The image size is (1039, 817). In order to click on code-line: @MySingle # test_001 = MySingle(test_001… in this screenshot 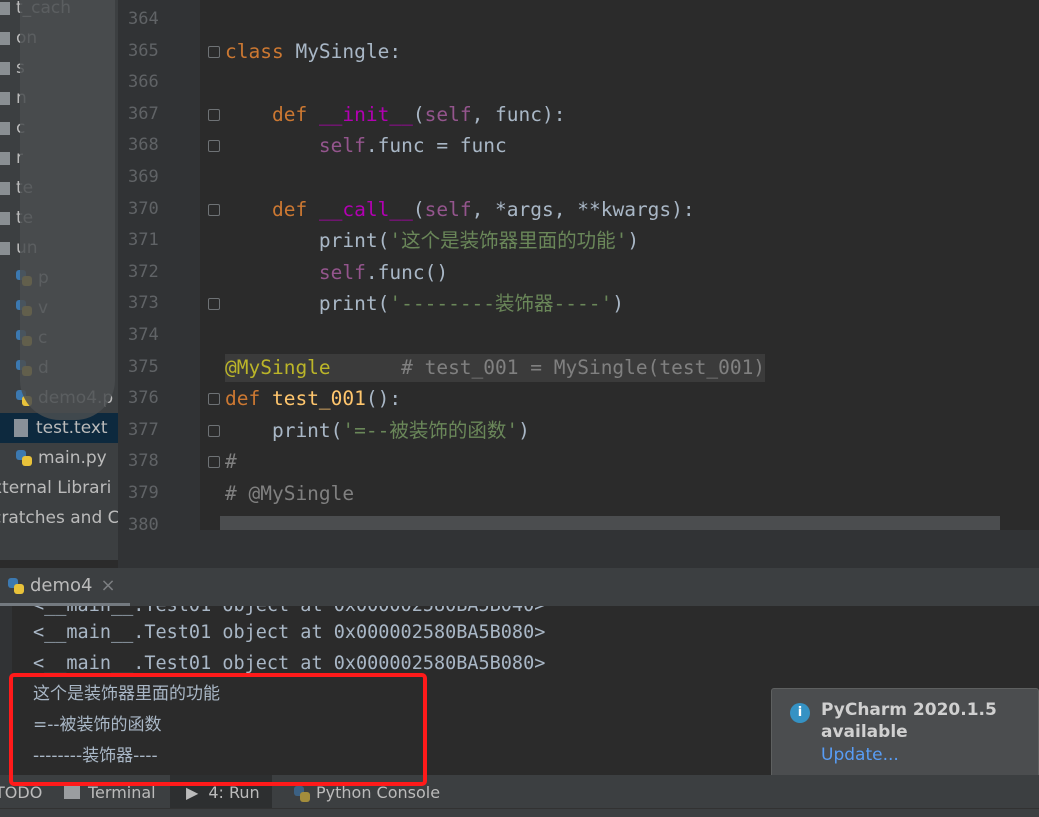, I will do `click(495, 368)`.